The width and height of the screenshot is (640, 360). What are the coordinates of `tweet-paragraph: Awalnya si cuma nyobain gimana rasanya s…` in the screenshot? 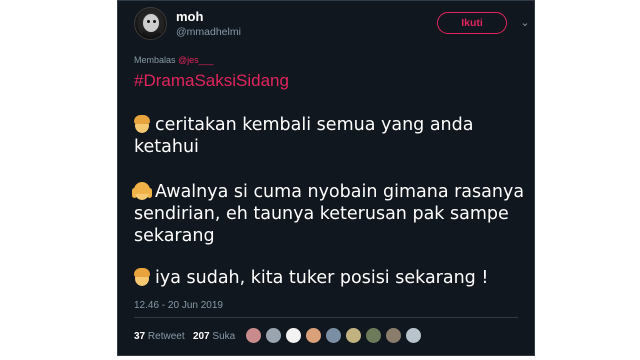 It's located at (329, 214).